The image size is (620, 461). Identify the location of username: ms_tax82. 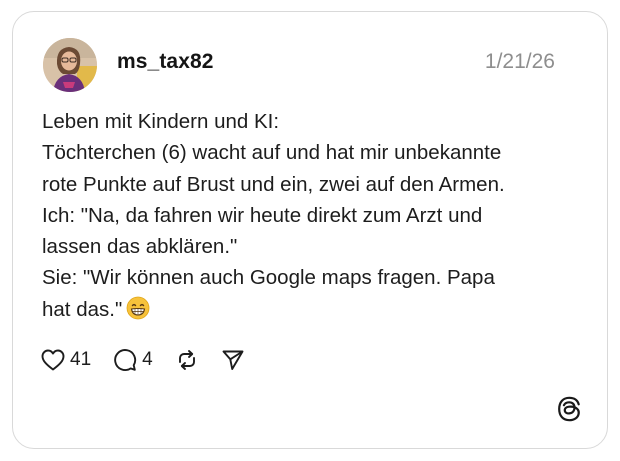
(165, 62).